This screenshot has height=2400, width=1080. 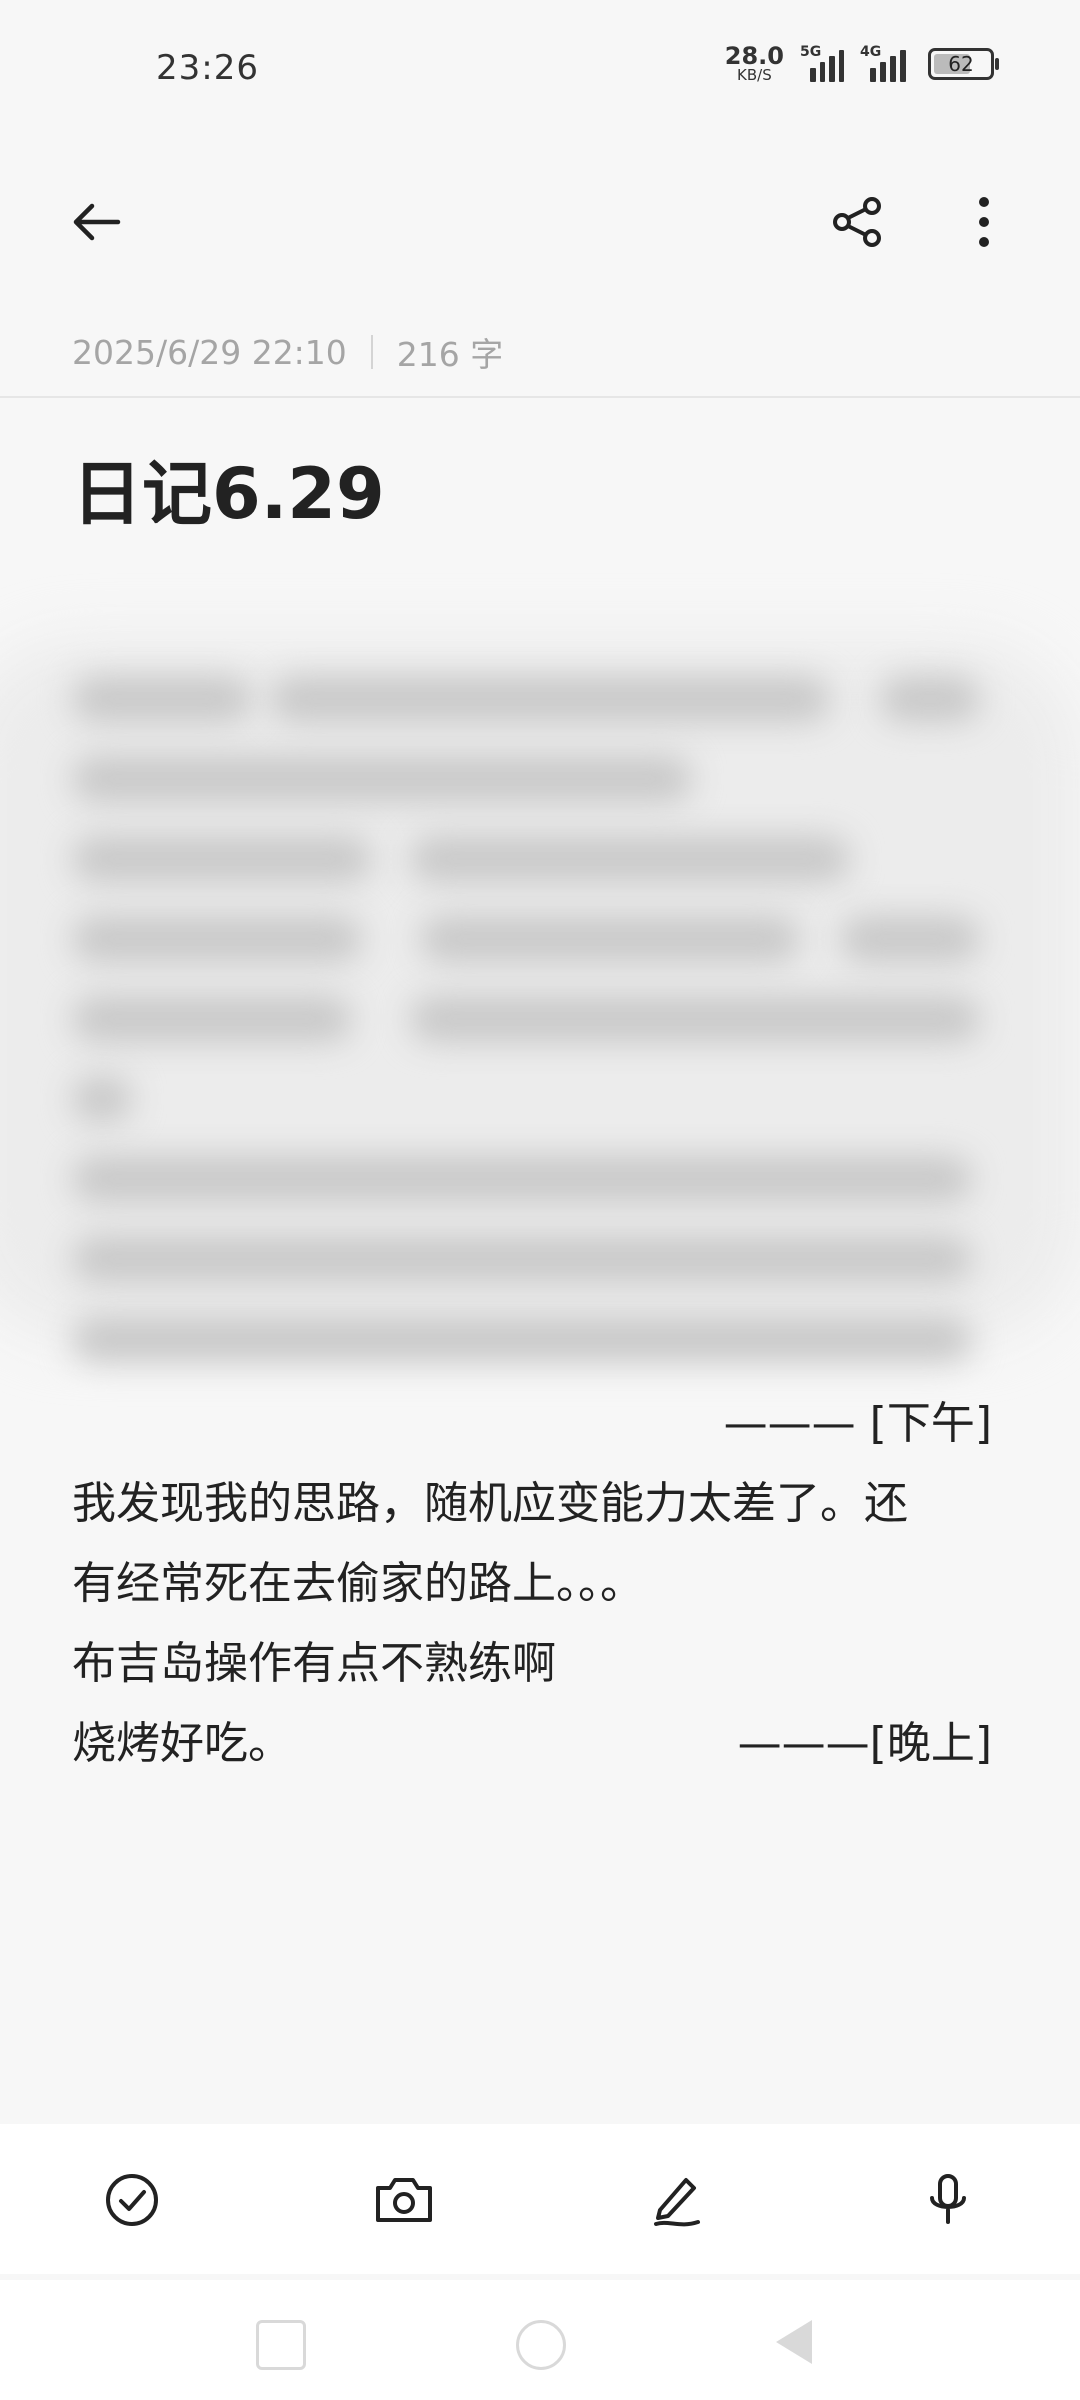 I want to click on more-vertical-icon, so click(x=984, y=222).